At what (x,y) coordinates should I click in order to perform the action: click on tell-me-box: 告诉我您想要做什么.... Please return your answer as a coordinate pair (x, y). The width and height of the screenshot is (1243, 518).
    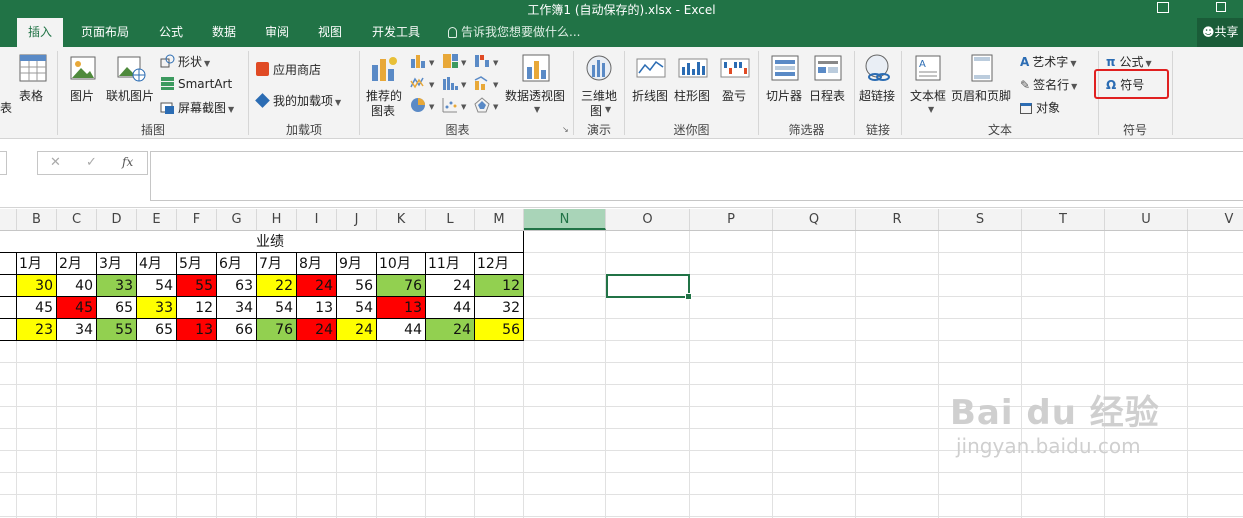
    Looking at the image, I should click on (514, 32).